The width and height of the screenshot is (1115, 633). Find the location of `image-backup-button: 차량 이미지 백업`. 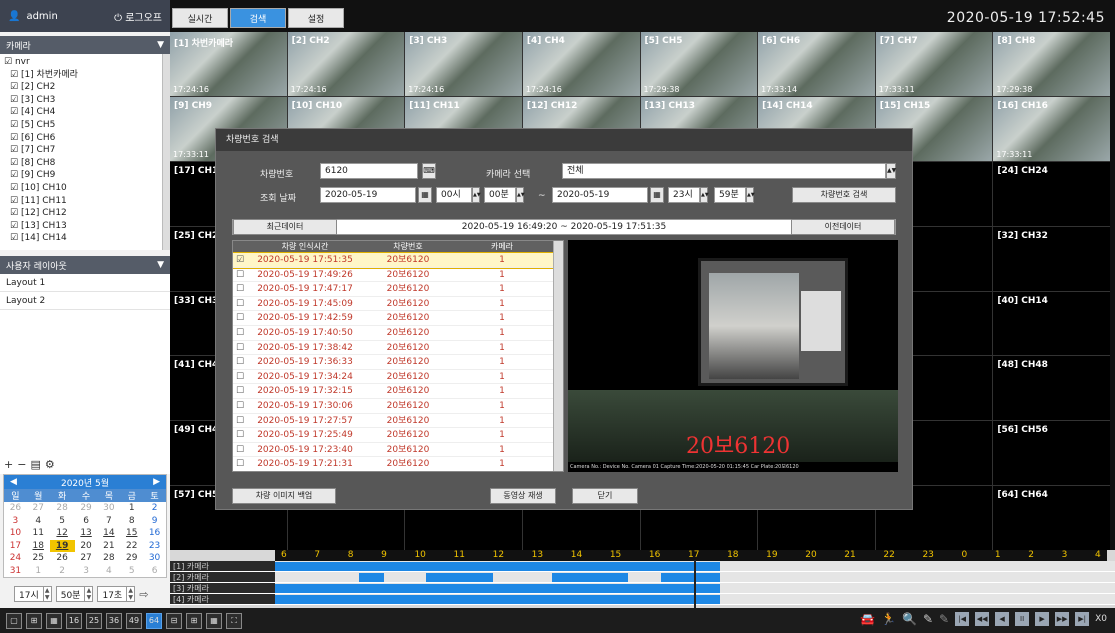

image-backup-button: 차량 이미지 백업 is located at coordinates (284, 496).